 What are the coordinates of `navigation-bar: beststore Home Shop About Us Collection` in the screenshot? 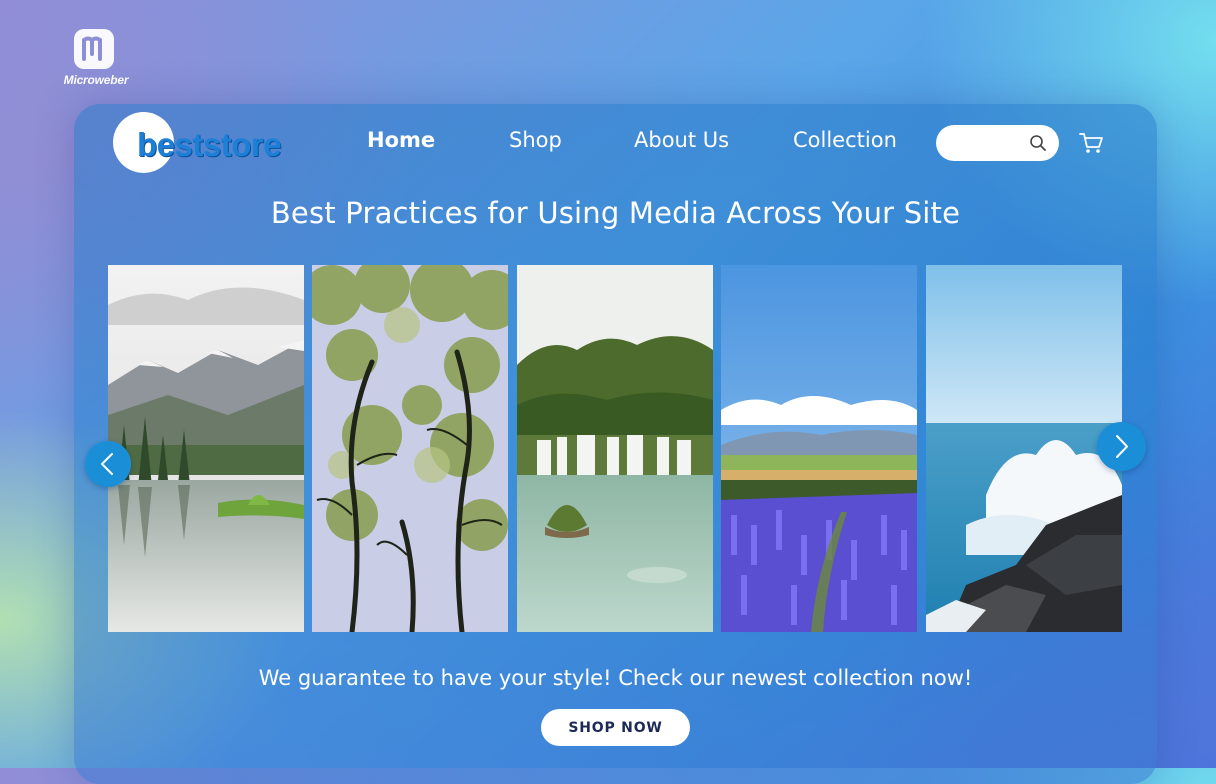 It's located at (615, 144).